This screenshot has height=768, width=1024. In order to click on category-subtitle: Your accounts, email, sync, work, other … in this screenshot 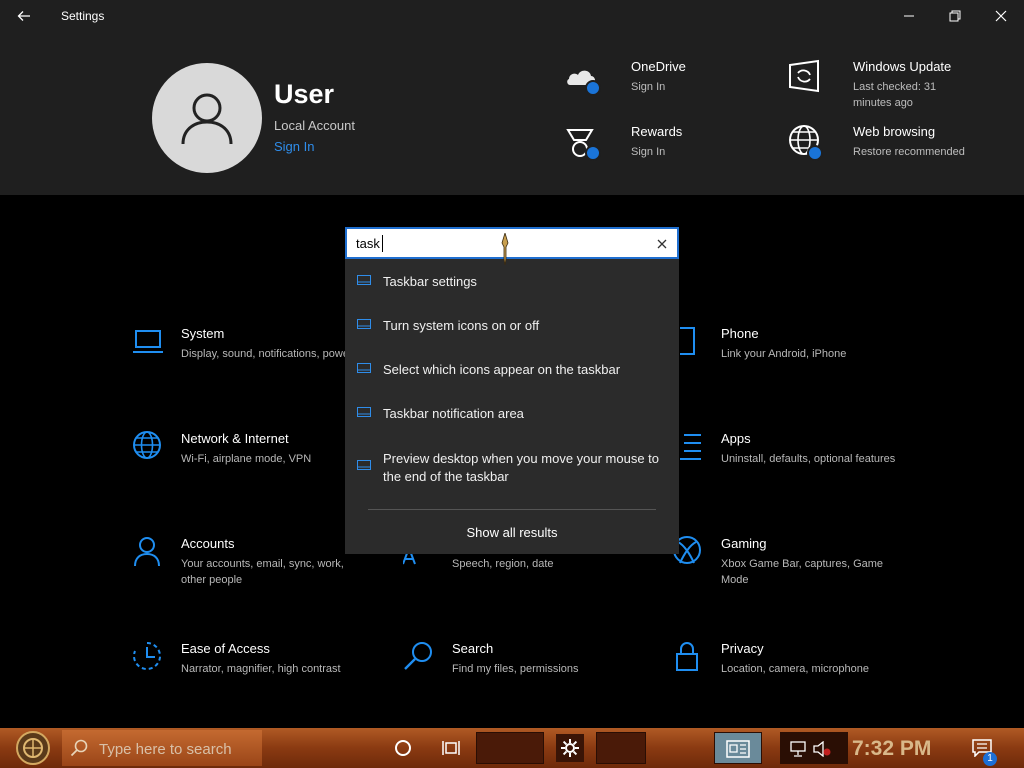, I will do `click(262, 572)`.